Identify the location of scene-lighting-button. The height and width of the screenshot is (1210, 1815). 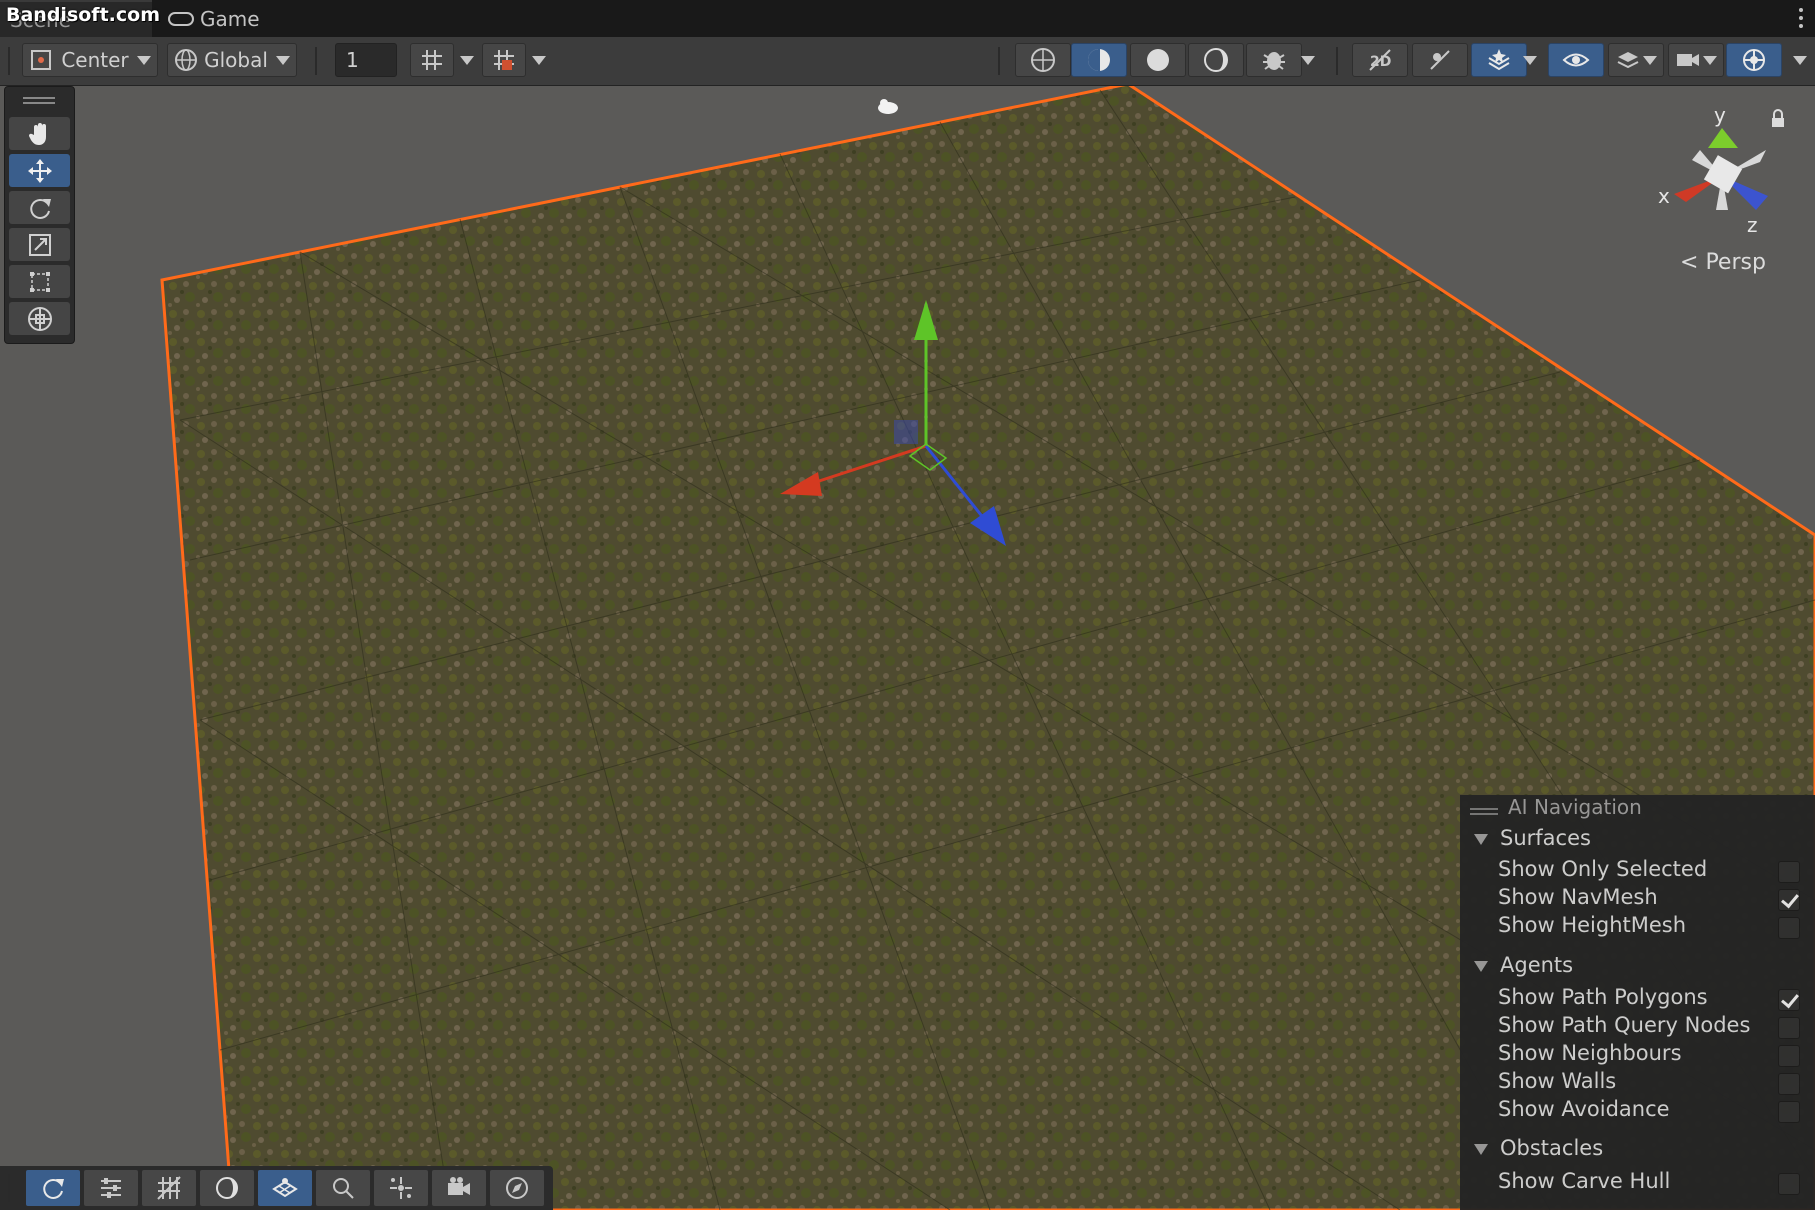
(1440, 60).